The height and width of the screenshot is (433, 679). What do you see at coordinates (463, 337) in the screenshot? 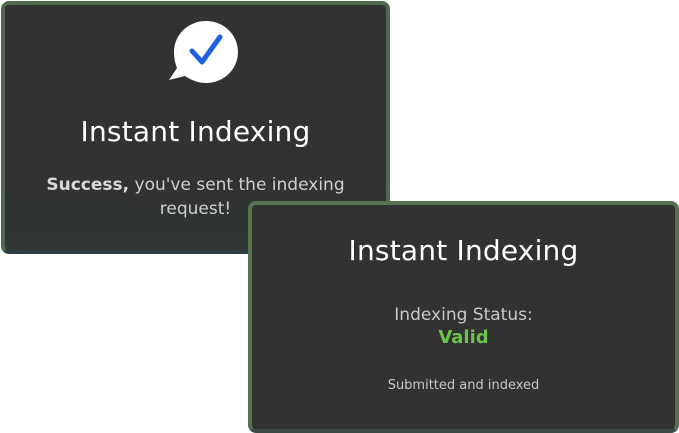
I see `indexing-status-value: Valid` at bounding box center [463, 337].